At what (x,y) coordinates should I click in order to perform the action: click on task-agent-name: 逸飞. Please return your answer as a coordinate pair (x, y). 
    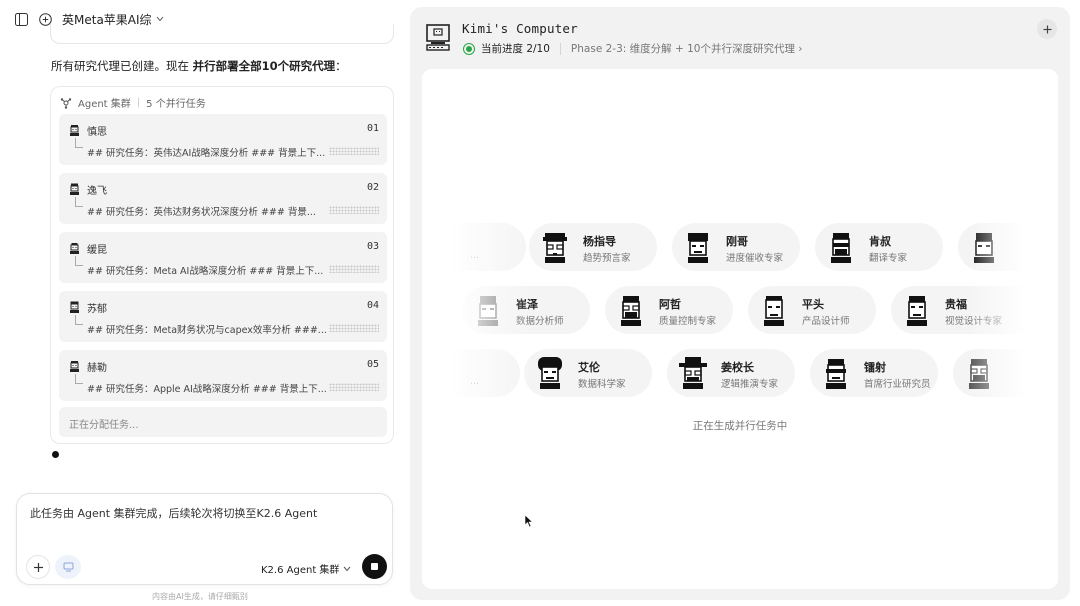
    Looking at the image, I should click on (97, 191).